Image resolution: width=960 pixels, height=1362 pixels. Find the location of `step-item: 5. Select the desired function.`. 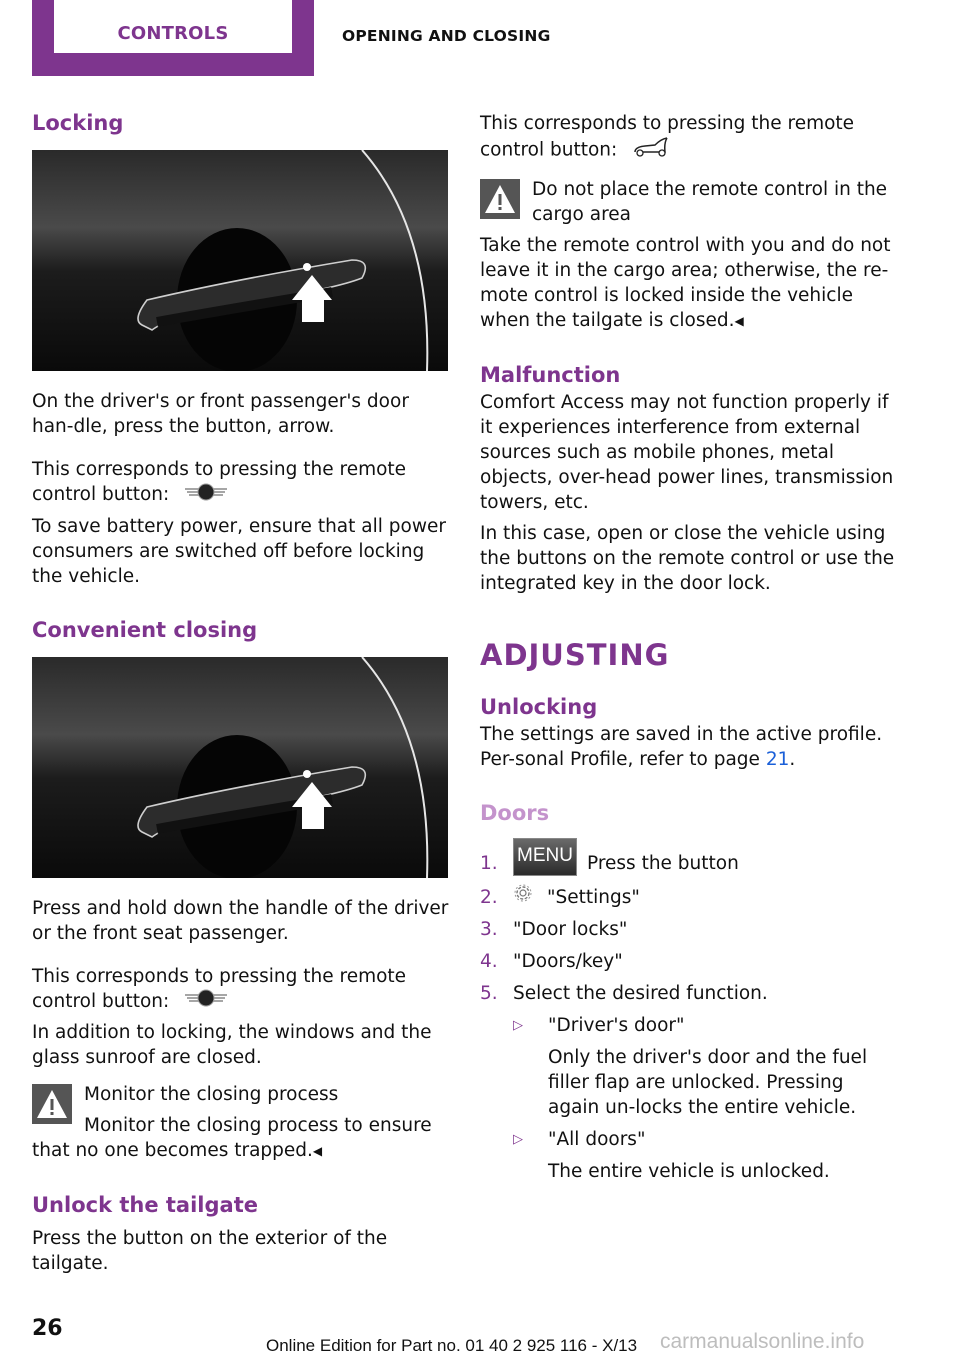

step-item: 5. Select the desired function. is located at coordinates (689, 993).